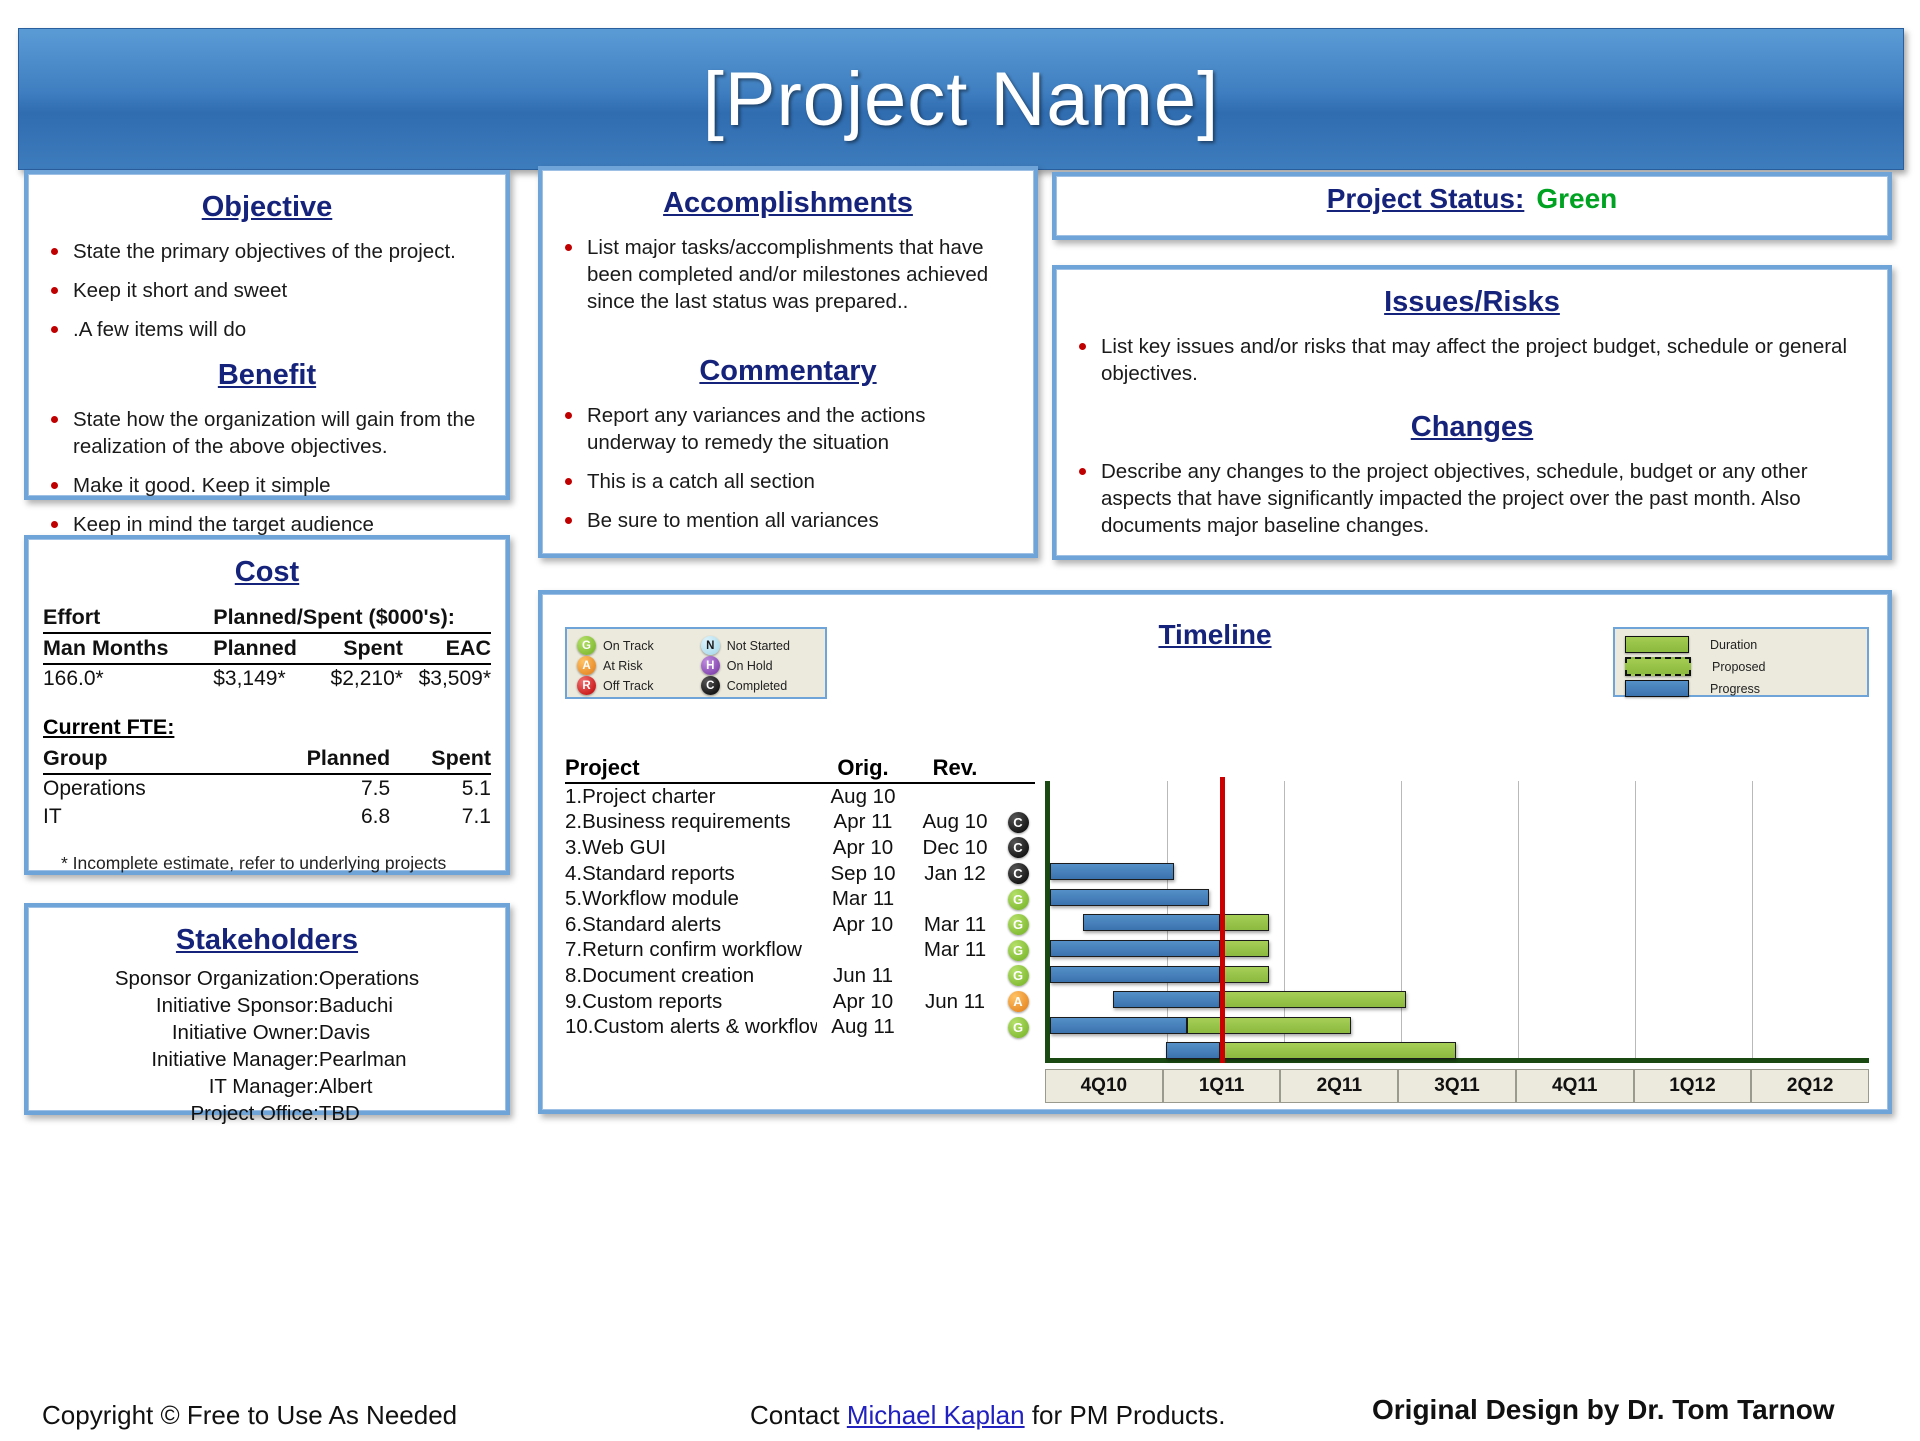  I want to click on table-row: 7.Return confirm workflow Mar 11 G, so click(800, 951).